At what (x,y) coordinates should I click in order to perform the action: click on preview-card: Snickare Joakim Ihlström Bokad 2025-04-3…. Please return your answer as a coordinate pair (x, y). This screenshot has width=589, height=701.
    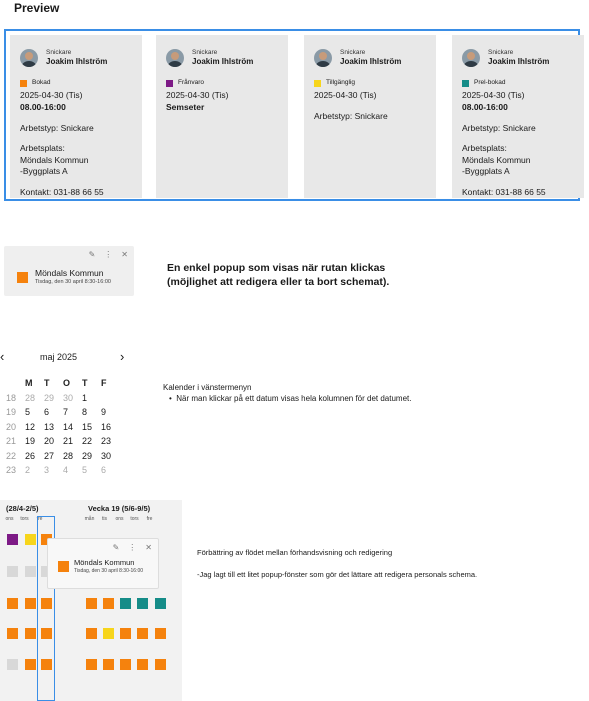
    Looking at the image, I should click on (76, 116).